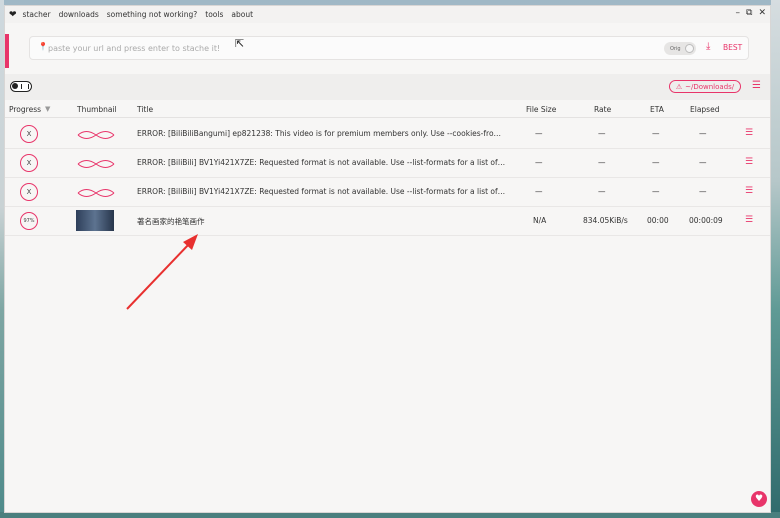 This screenshot has width=780, height=518. What do you see at coordinates (759, 499) in the screenshot?
I see `heart-chat-icon: ♥` at bounding box center [759, 499].